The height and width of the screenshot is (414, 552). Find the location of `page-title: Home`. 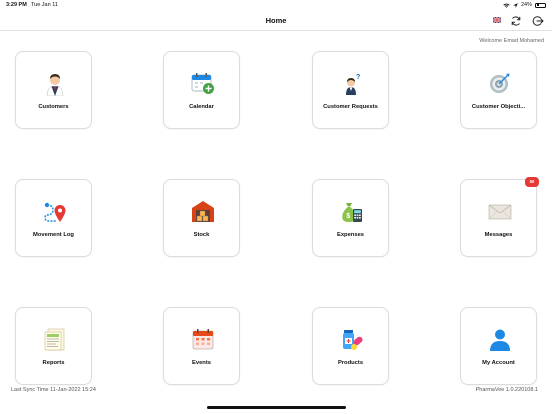

page-title: Home is located at coordinates (276, 20).